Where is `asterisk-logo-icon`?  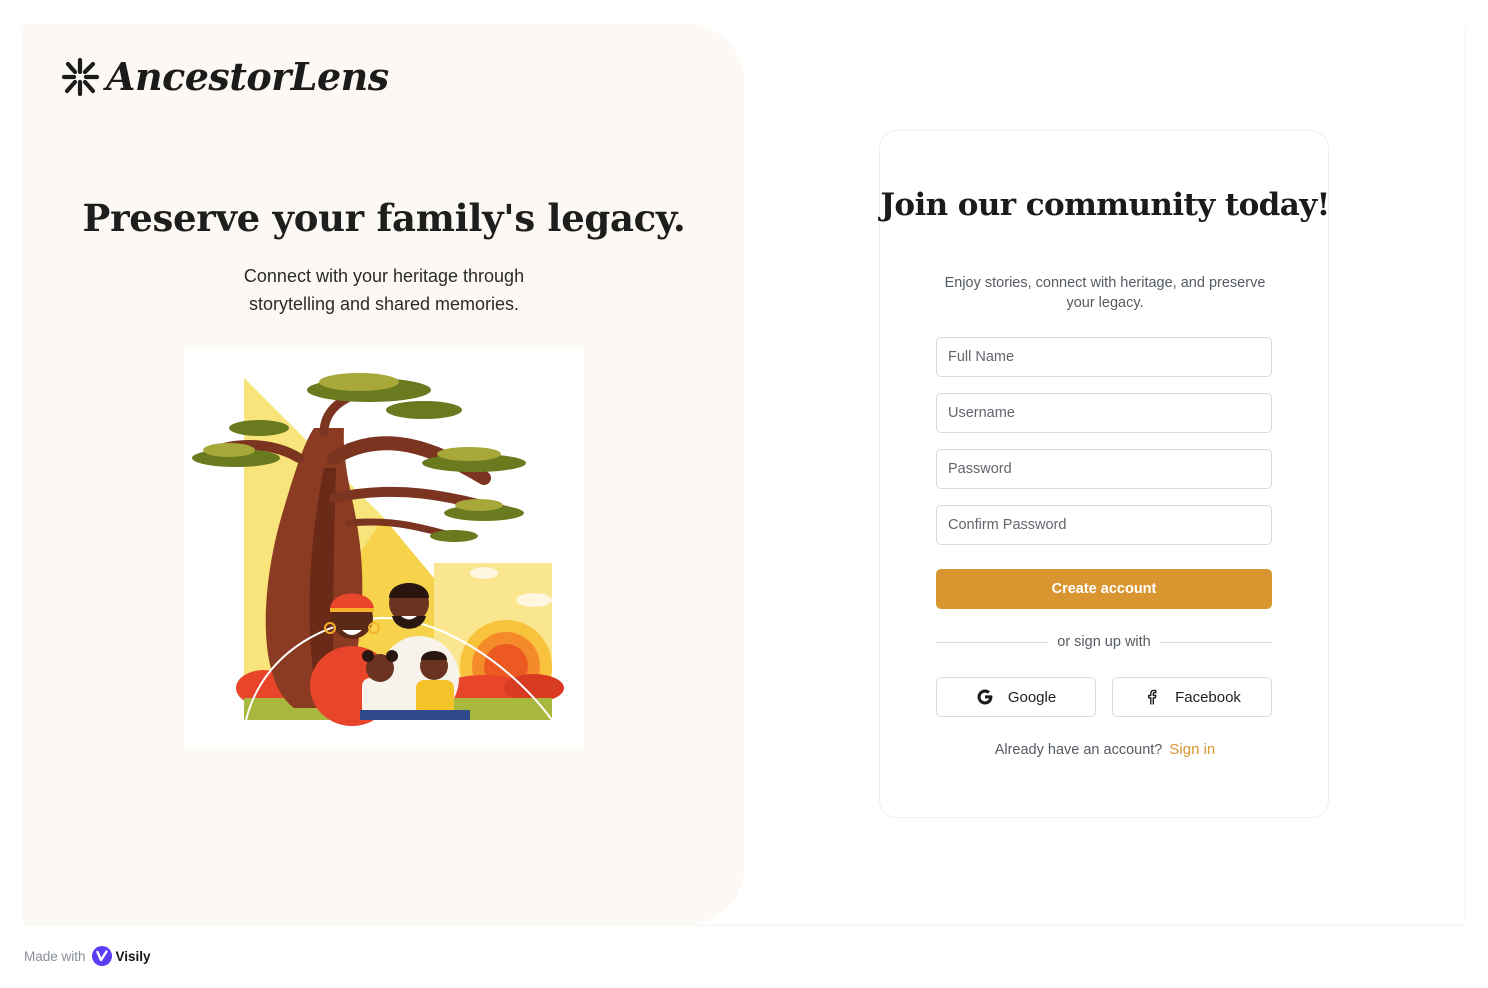 asterisk-logo-icon is located at coordinates (80, 76).